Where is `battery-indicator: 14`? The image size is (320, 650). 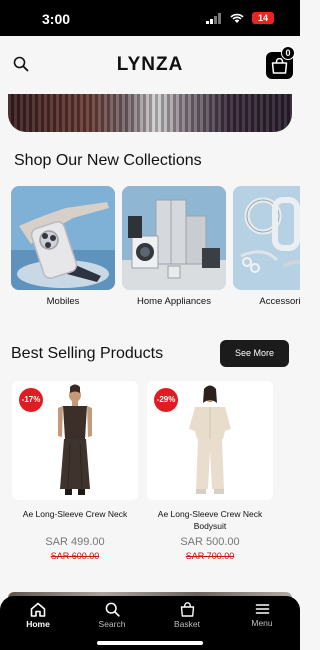 battery-indicator: 14 is located at coordinates (263, 18).